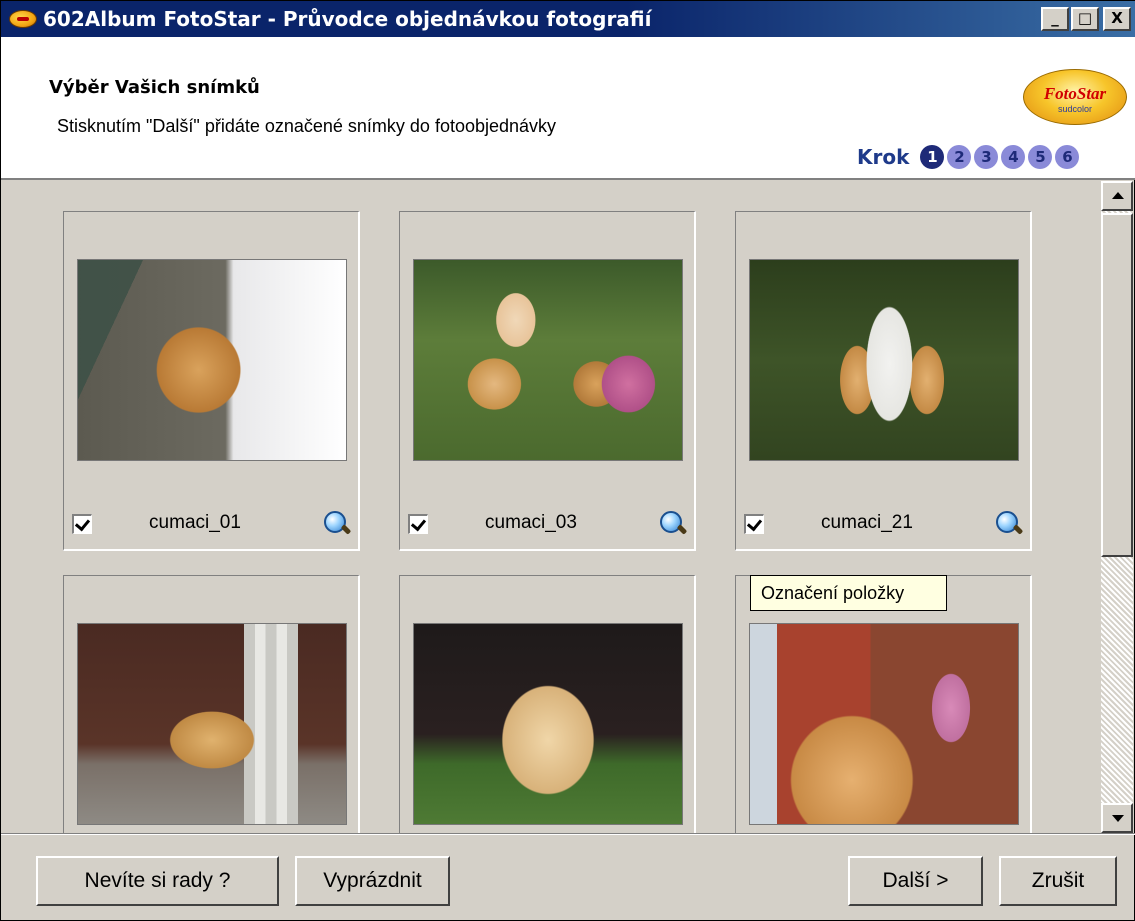 The height and width of the screenshot is (921, 1135). I want to click on step-indicator: Krok 1 2 3 4 5 6, so click(968, 157).